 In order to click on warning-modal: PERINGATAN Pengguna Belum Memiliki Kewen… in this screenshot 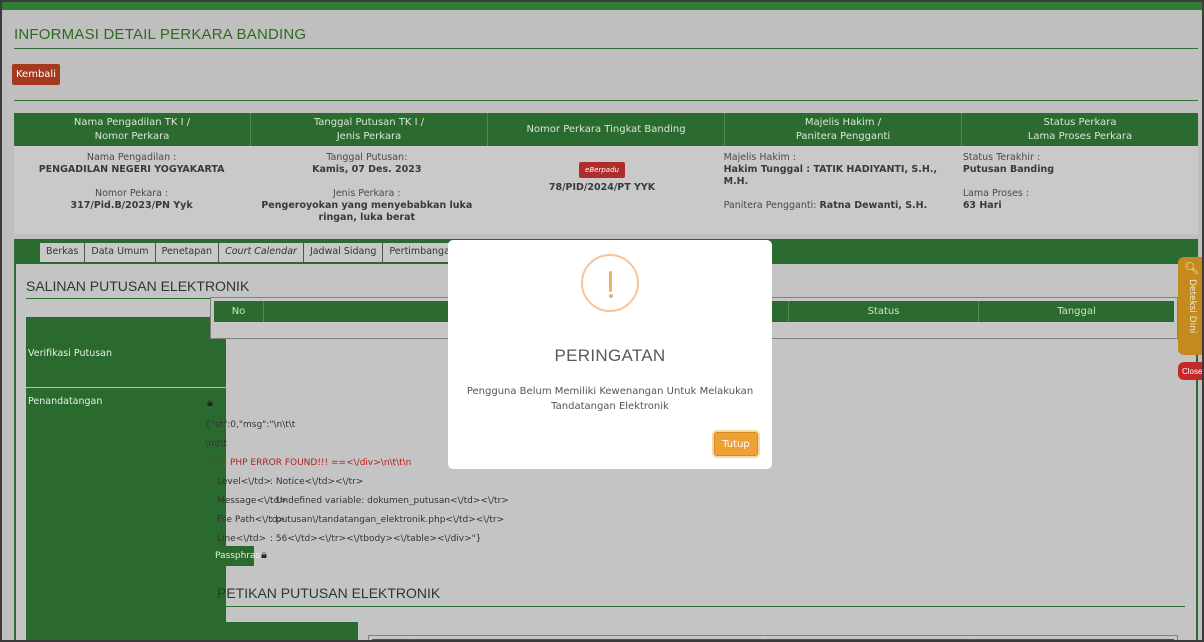, I will do `click(610, 354)`.